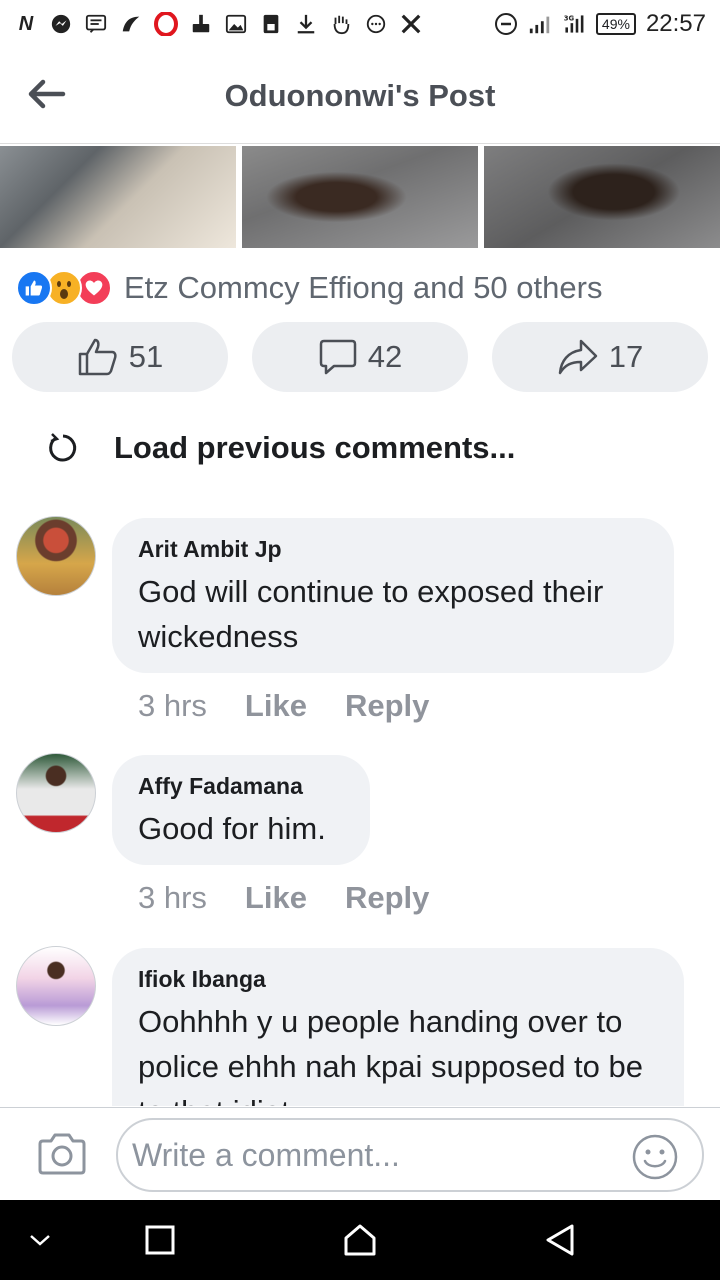 The height and width of the screenshot is (1280, 720). I want to click on system-navigation-bar, so click(360, 1240).